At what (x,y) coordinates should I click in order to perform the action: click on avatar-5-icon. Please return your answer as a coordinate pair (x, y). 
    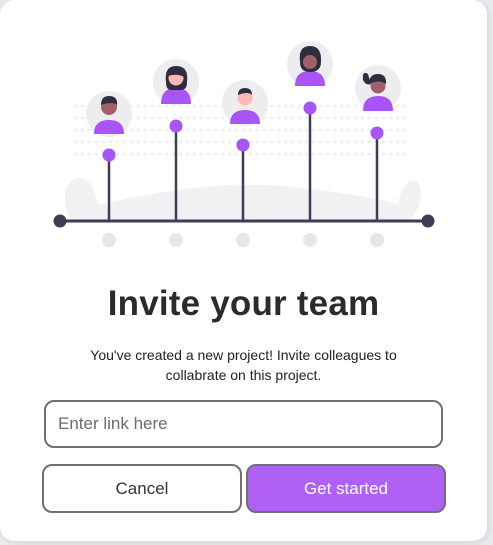
    Looking at the image, I should click on (378, 88).